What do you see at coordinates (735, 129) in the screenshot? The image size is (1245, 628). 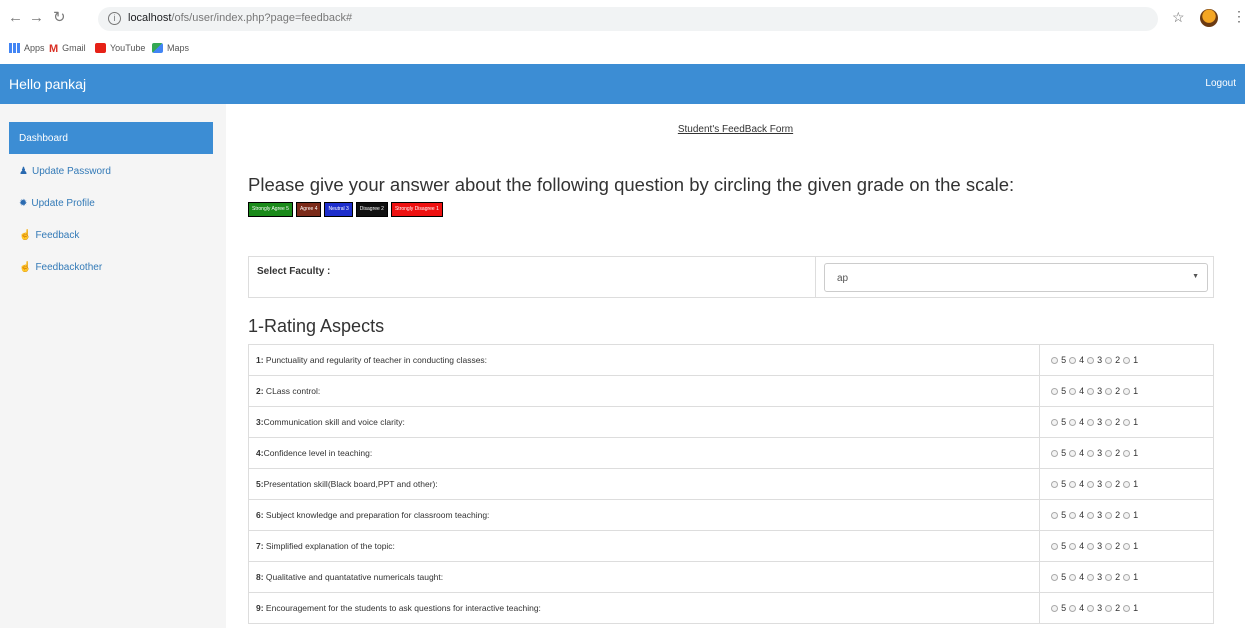 I see `form-title: Student's FeedBack Form` at bounding box center [735, 129].